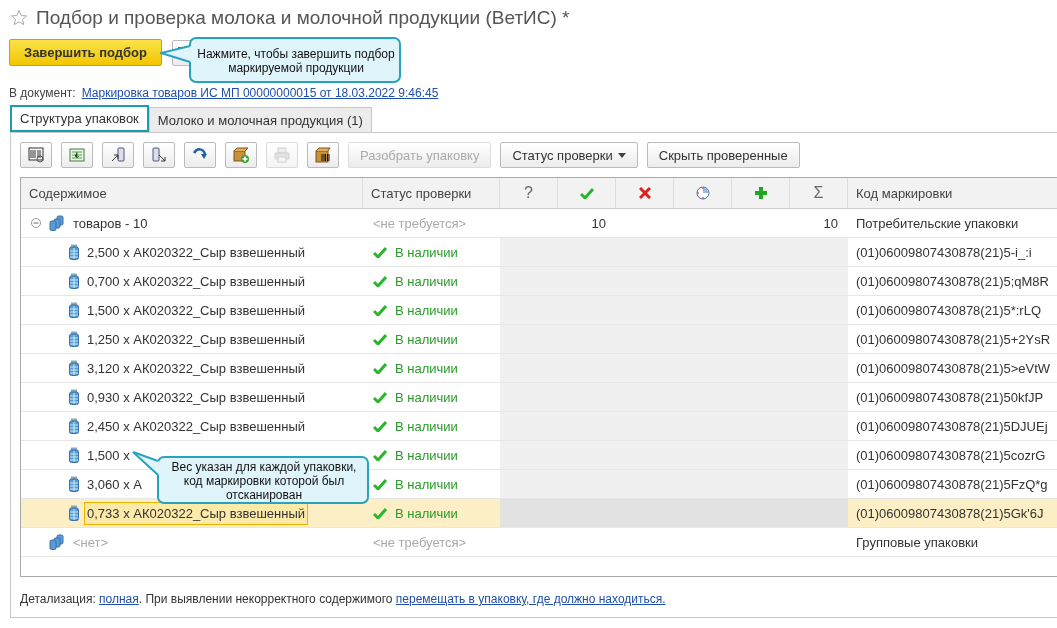 This screenshot has width=1057, height=628. I want to click on box-barcode-icon, so click(323, 155).